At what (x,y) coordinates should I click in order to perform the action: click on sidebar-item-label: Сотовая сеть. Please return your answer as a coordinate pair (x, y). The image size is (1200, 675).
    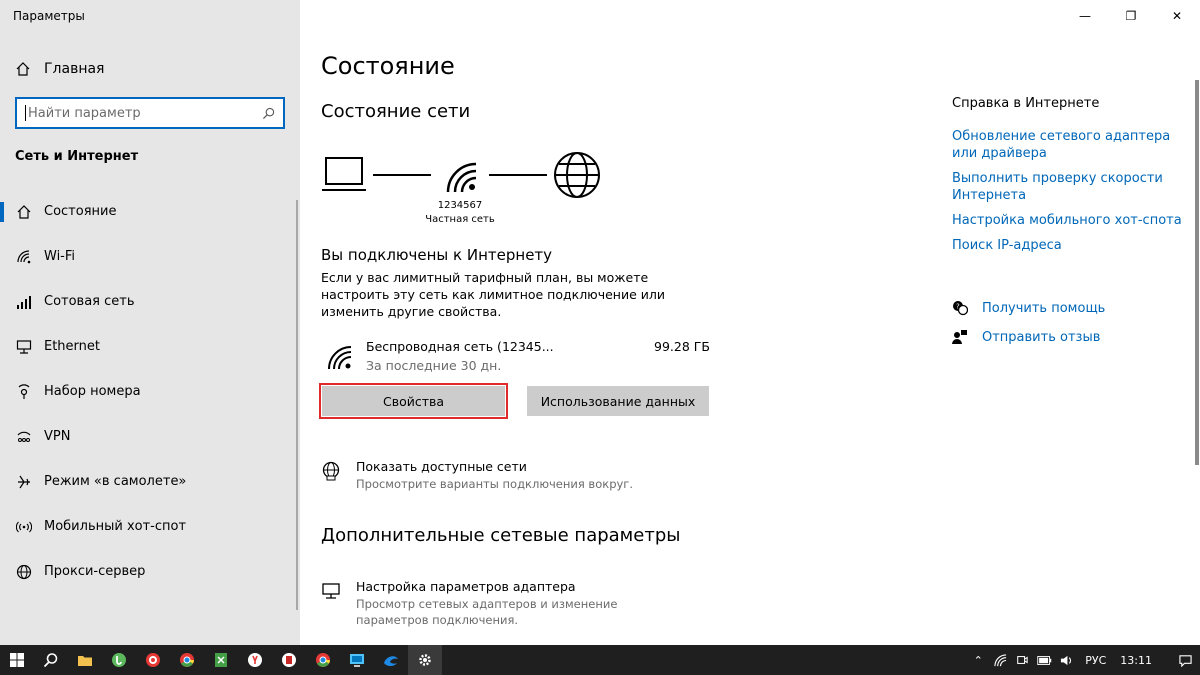
    Looking at the image, I should click on (89, 301).